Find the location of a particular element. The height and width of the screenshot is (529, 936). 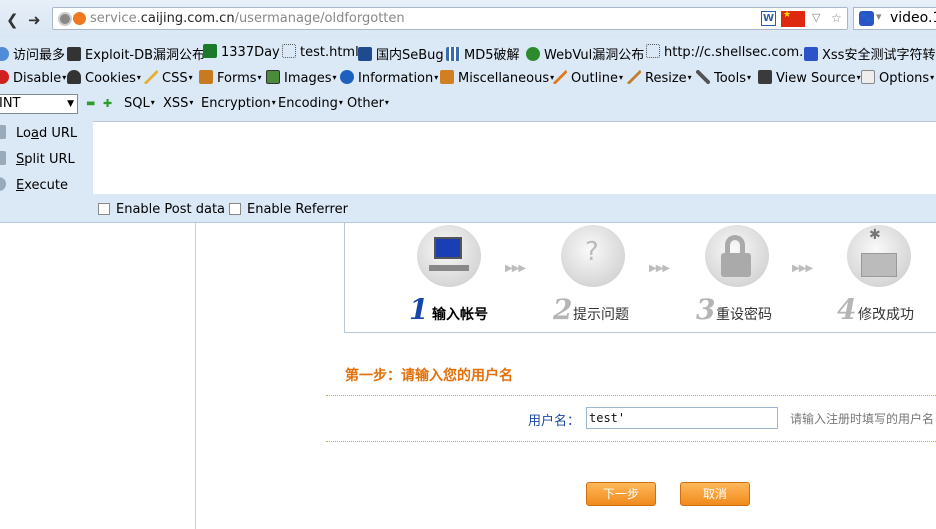

webdev-forms: Forms▾ is located at coordinates (230, 78).